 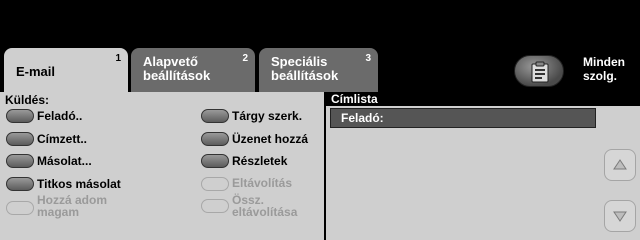 What do you see at coordinates (60, 116) in the screenshot?
I see `option-label: Feladó..` at bounding box center [60, 116].